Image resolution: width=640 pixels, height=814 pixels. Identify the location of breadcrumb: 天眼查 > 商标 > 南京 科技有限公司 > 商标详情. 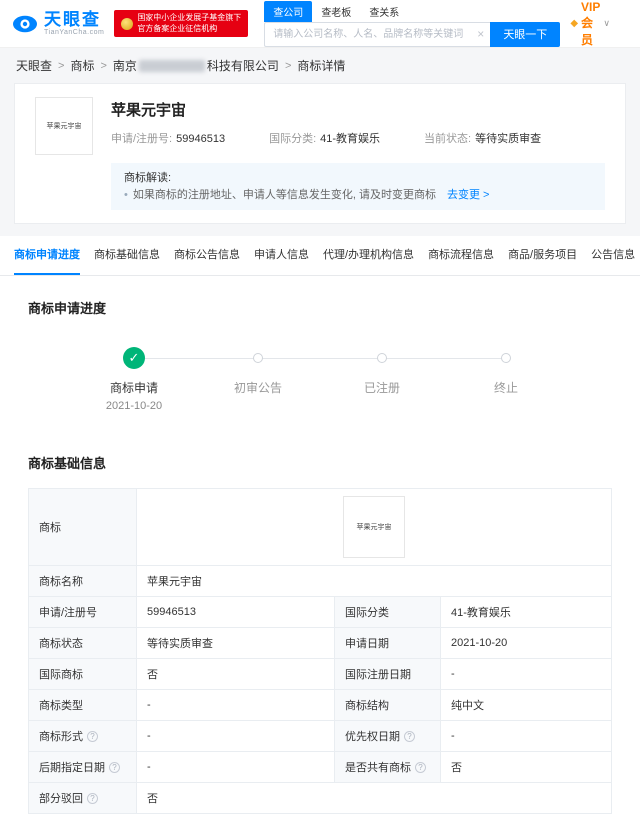
(320, 65).